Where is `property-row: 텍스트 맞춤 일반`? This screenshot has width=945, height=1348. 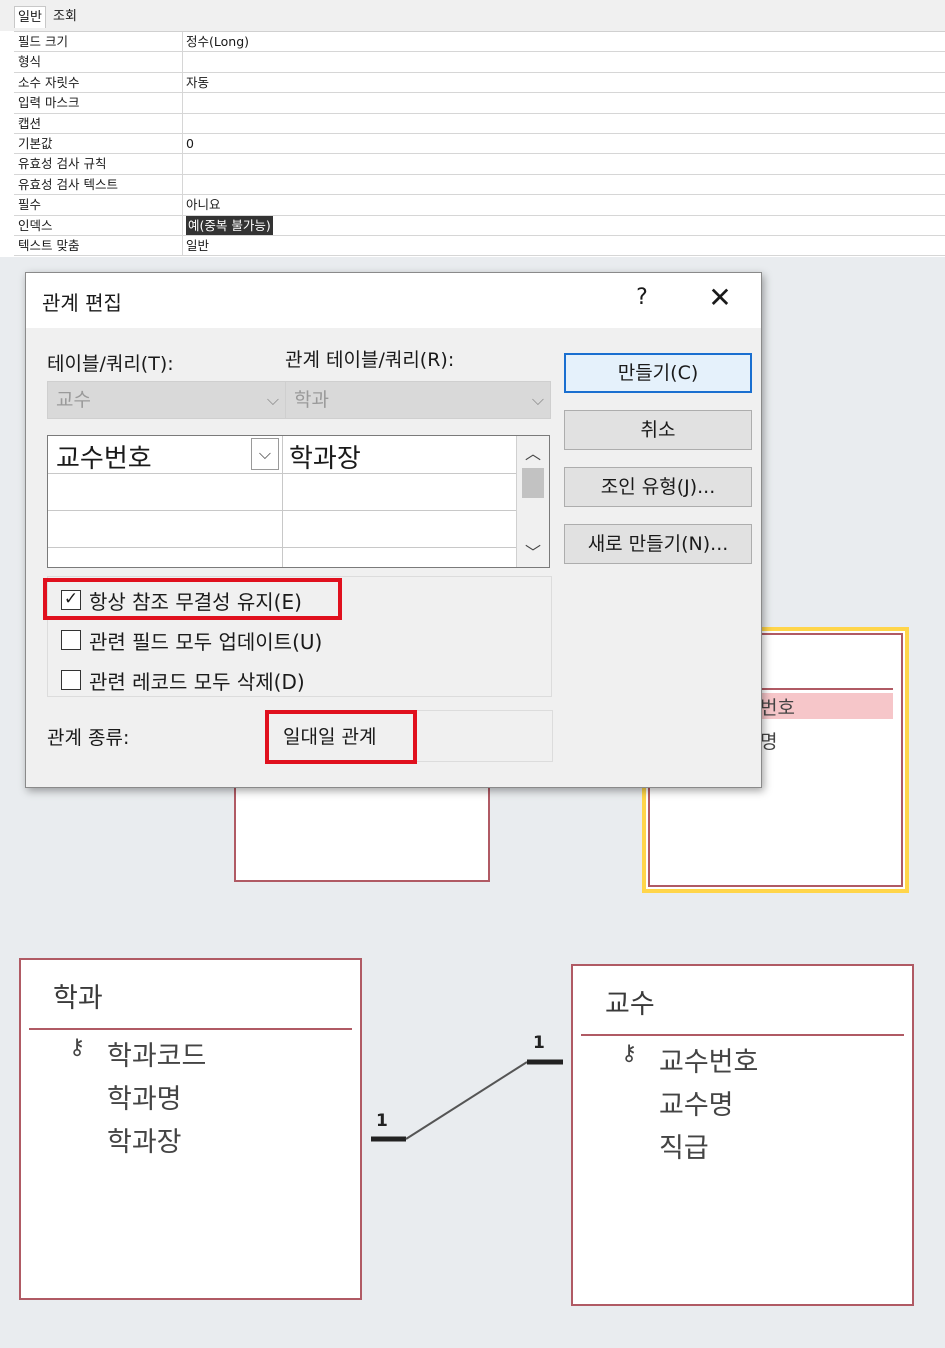 property-row: 텍스트 맞춤 일반 is located at coordinates (479, 246).